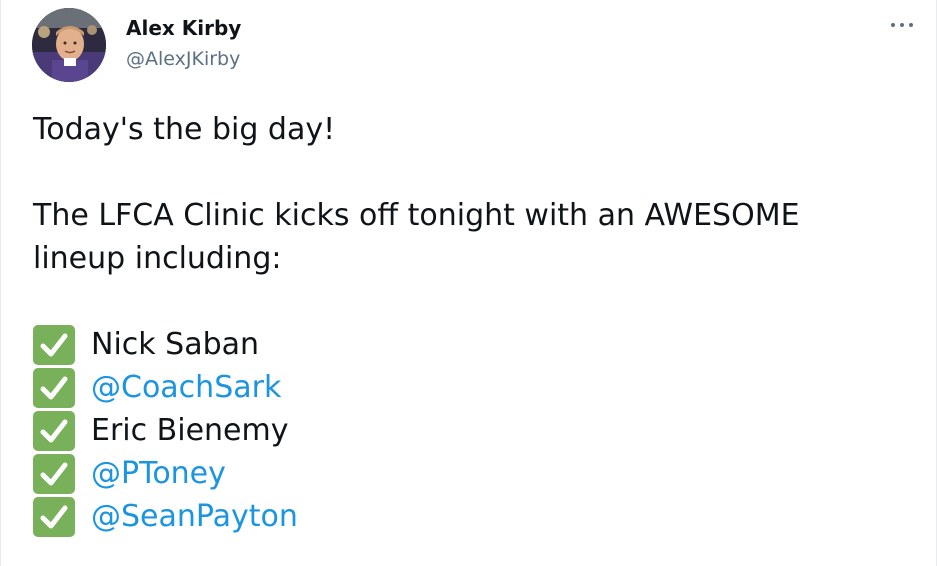 This screenshot has height=566, width=937. What do you see at coordinates (184, 129) in the screenshot?
I see `tweet-line: Today's the big day!` at bounding box center [184, 129].